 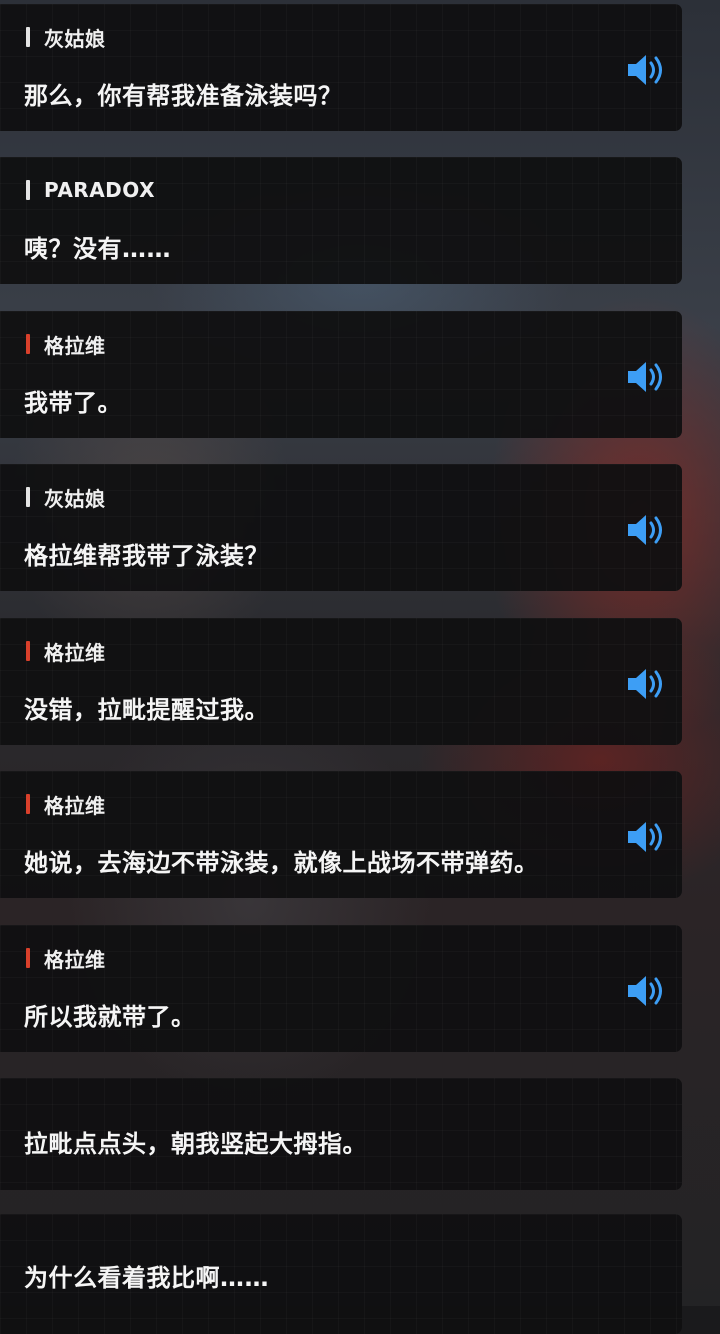 I want to click on dialogue-entry: 格拉维 没错，拉毗提醒过我。, so click(x=341, y=681).